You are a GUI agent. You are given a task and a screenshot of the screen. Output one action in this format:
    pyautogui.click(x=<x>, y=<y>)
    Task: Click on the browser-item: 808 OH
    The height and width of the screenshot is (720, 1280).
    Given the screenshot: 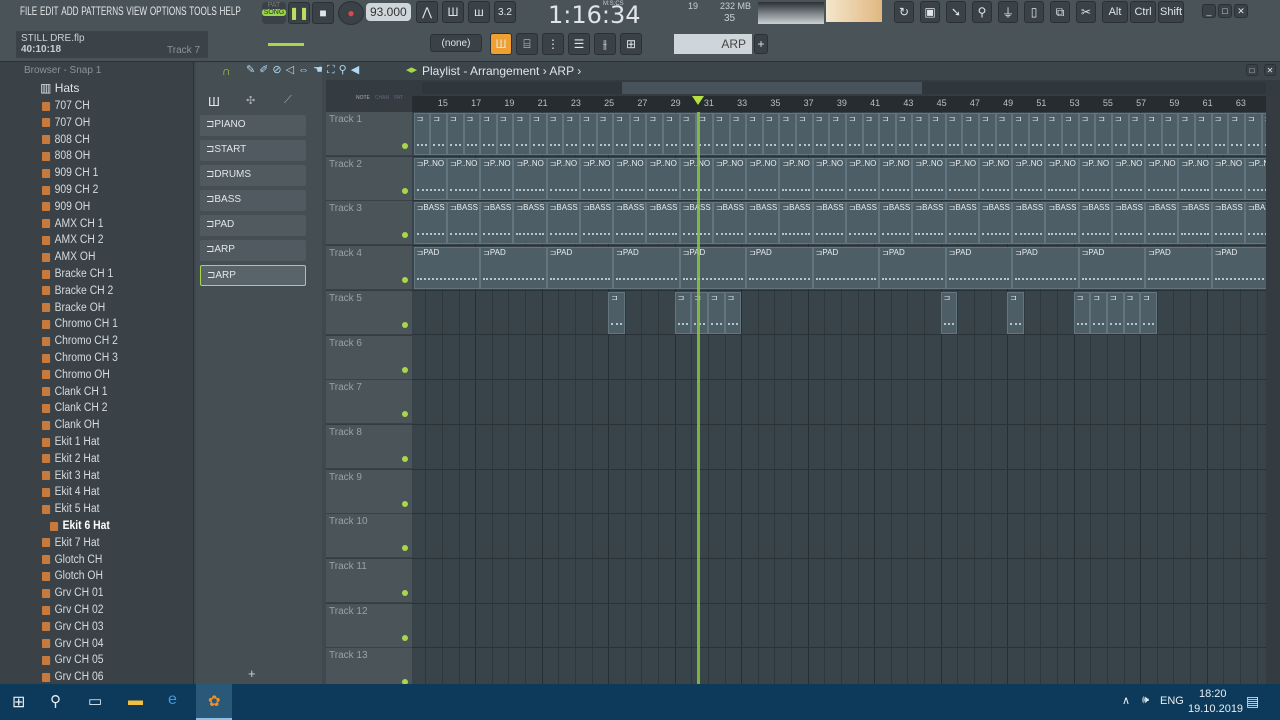 What is the action you would take?
    pyautogui.click(x=66, y=156)
    